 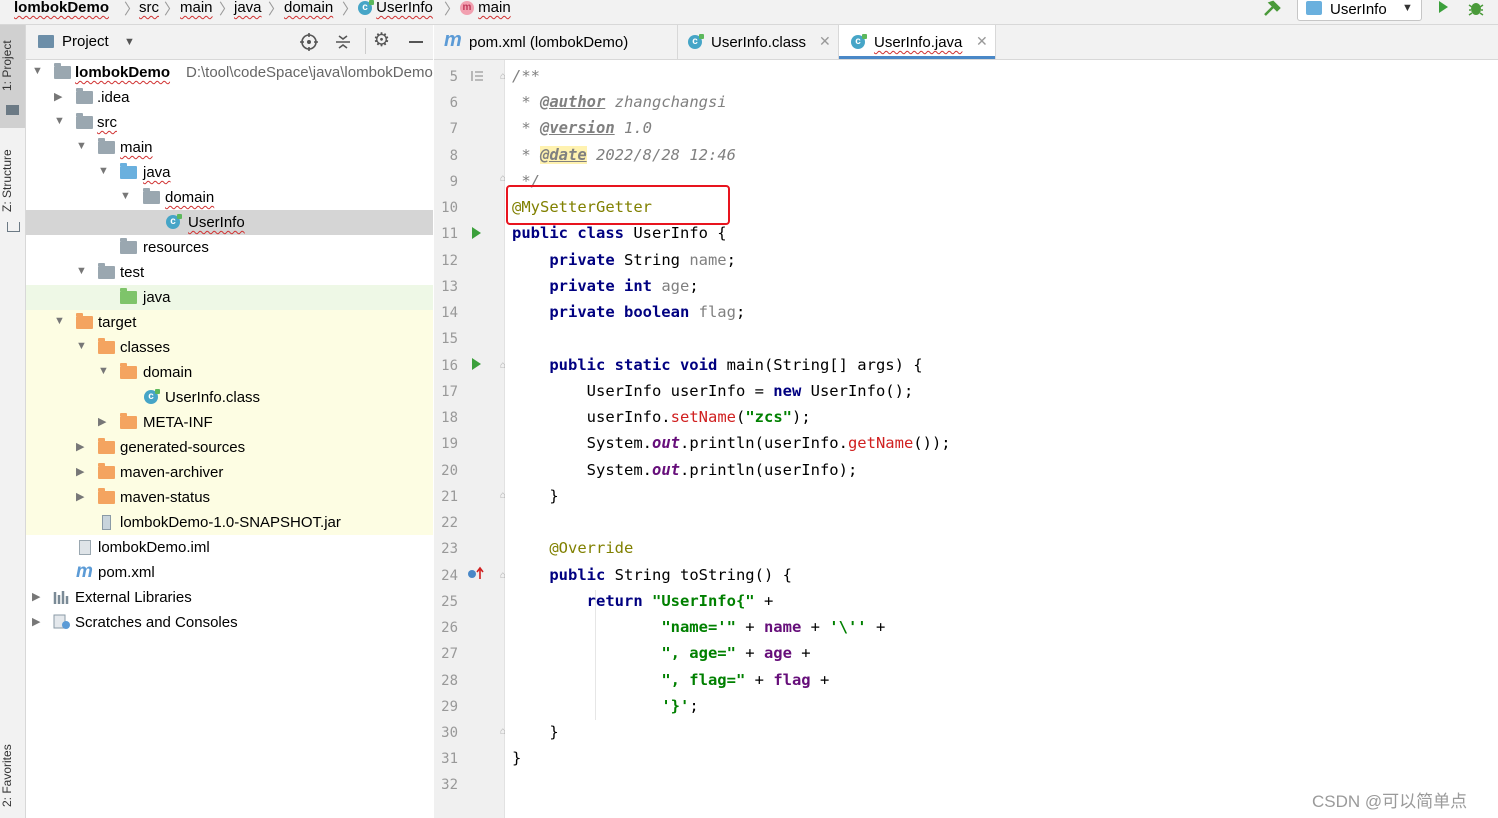 I want to click on excluded-folder-icon, so click(x=84, y=321).